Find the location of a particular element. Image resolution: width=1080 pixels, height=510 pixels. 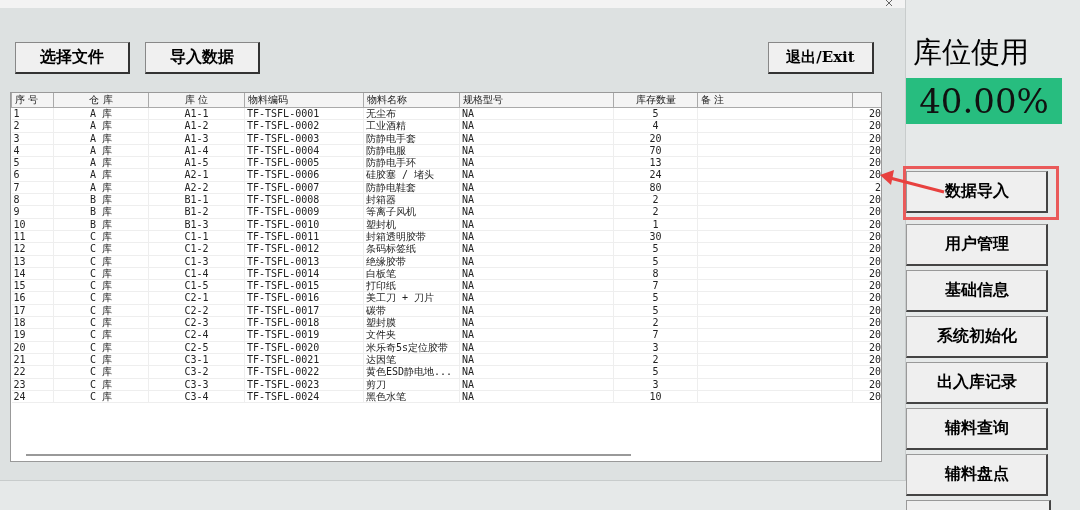

close-icon is located at coordinates (889, 3).